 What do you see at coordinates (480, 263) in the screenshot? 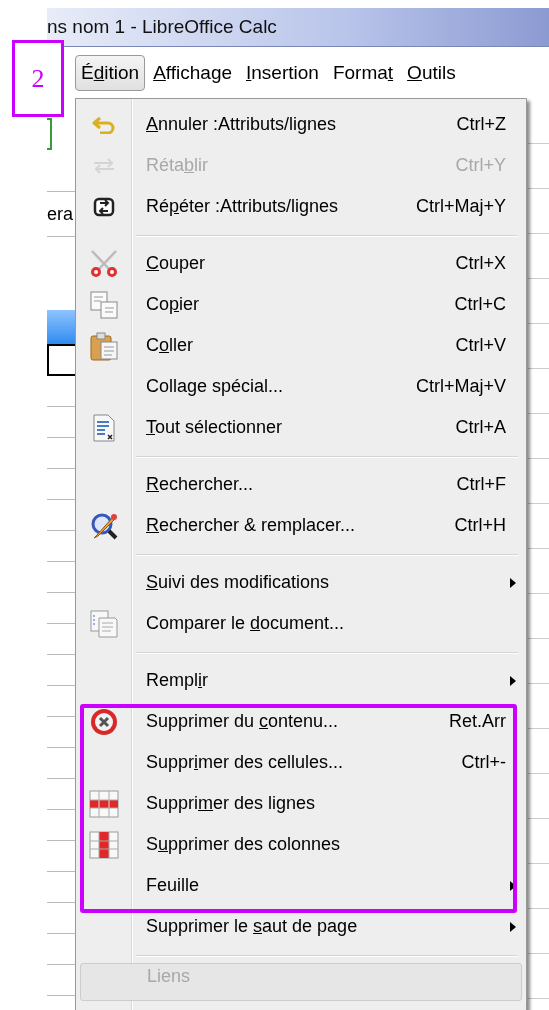
I see `shortcut-label: Ctrl+X` at bounding box center [480, 263].